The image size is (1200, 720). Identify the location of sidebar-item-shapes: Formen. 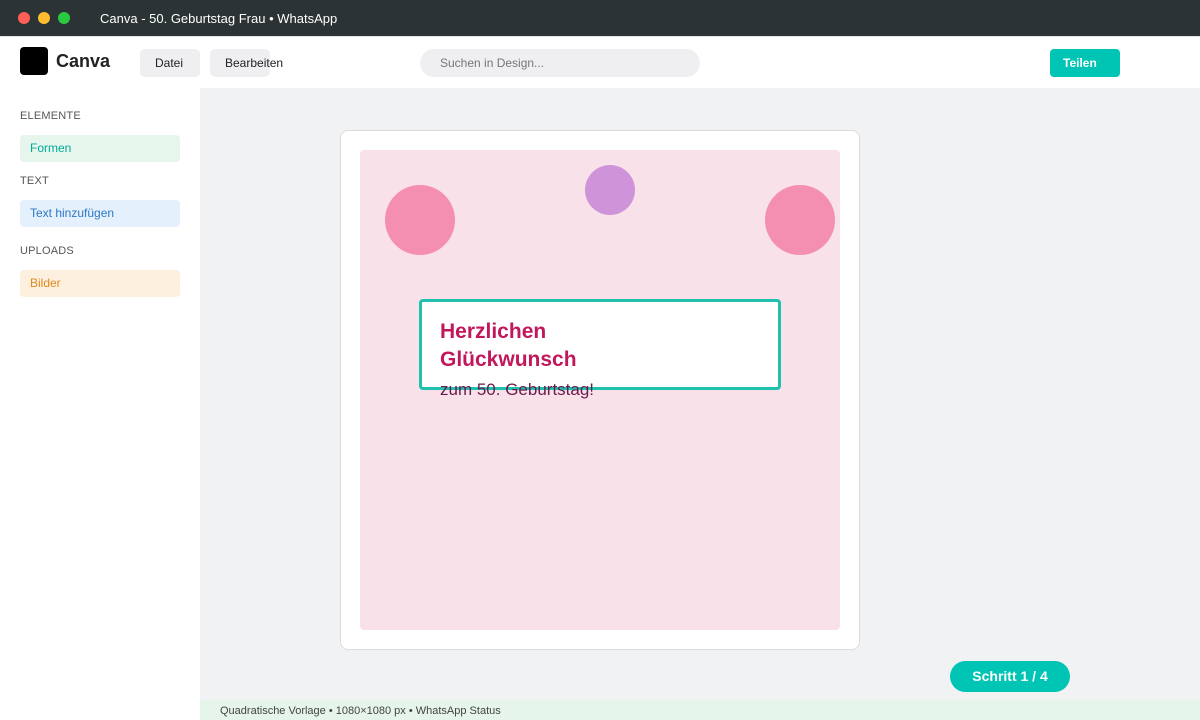
(100, 148).